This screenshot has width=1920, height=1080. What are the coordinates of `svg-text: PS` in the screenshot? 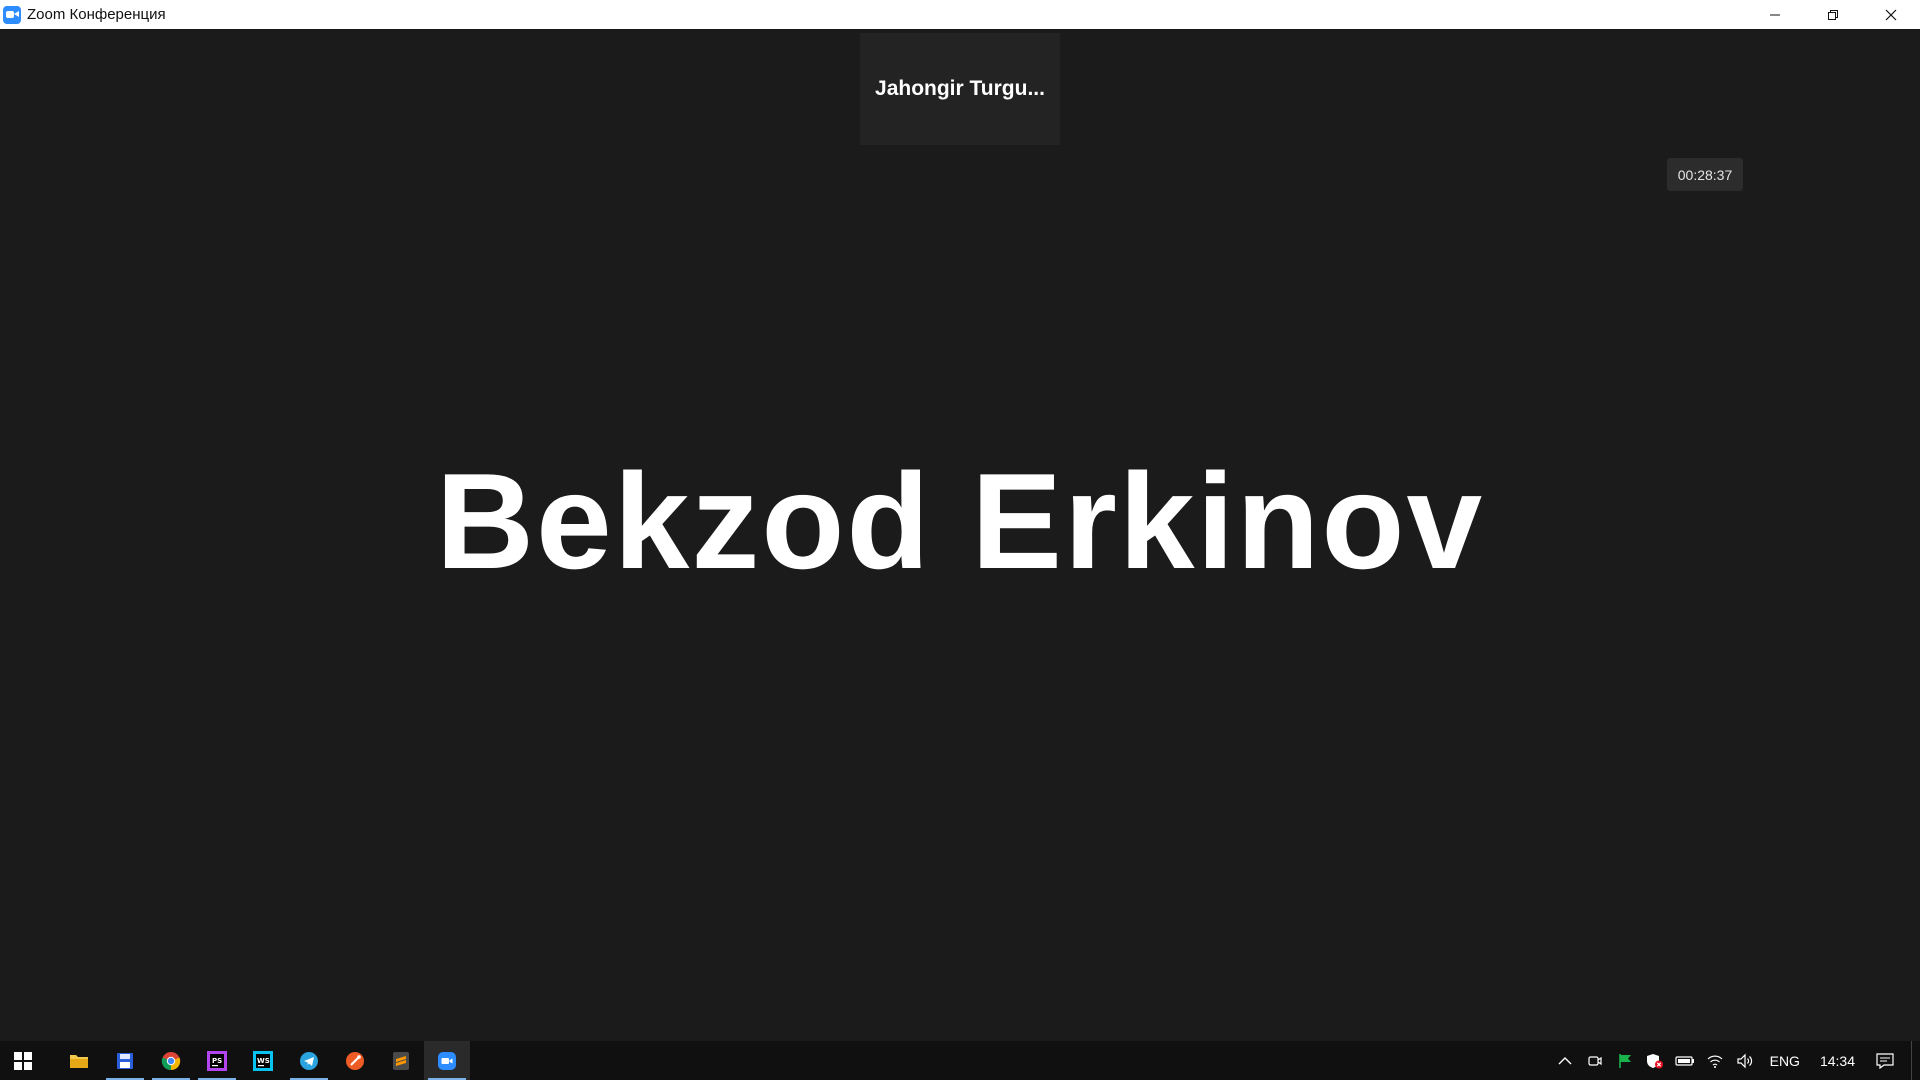 It's located at (217, 1061).